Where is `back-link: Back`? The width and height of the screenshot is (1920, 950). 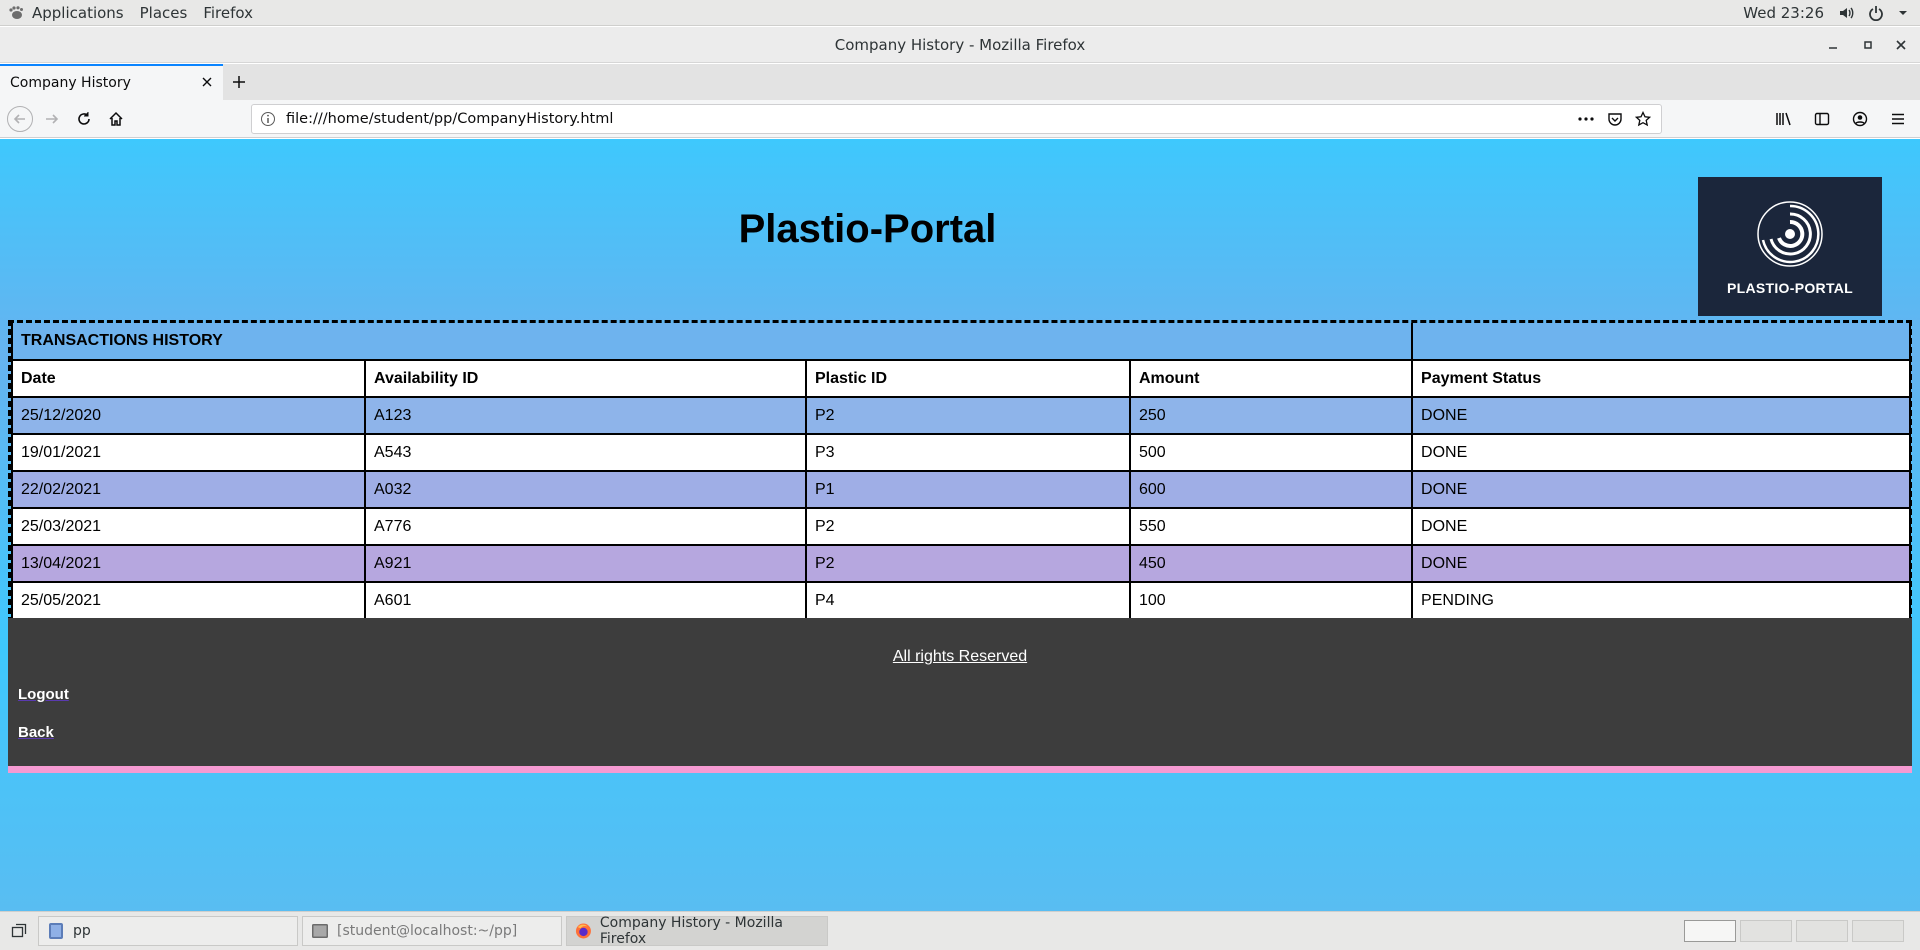
back-link: Back is located at coordinates (36, 732).